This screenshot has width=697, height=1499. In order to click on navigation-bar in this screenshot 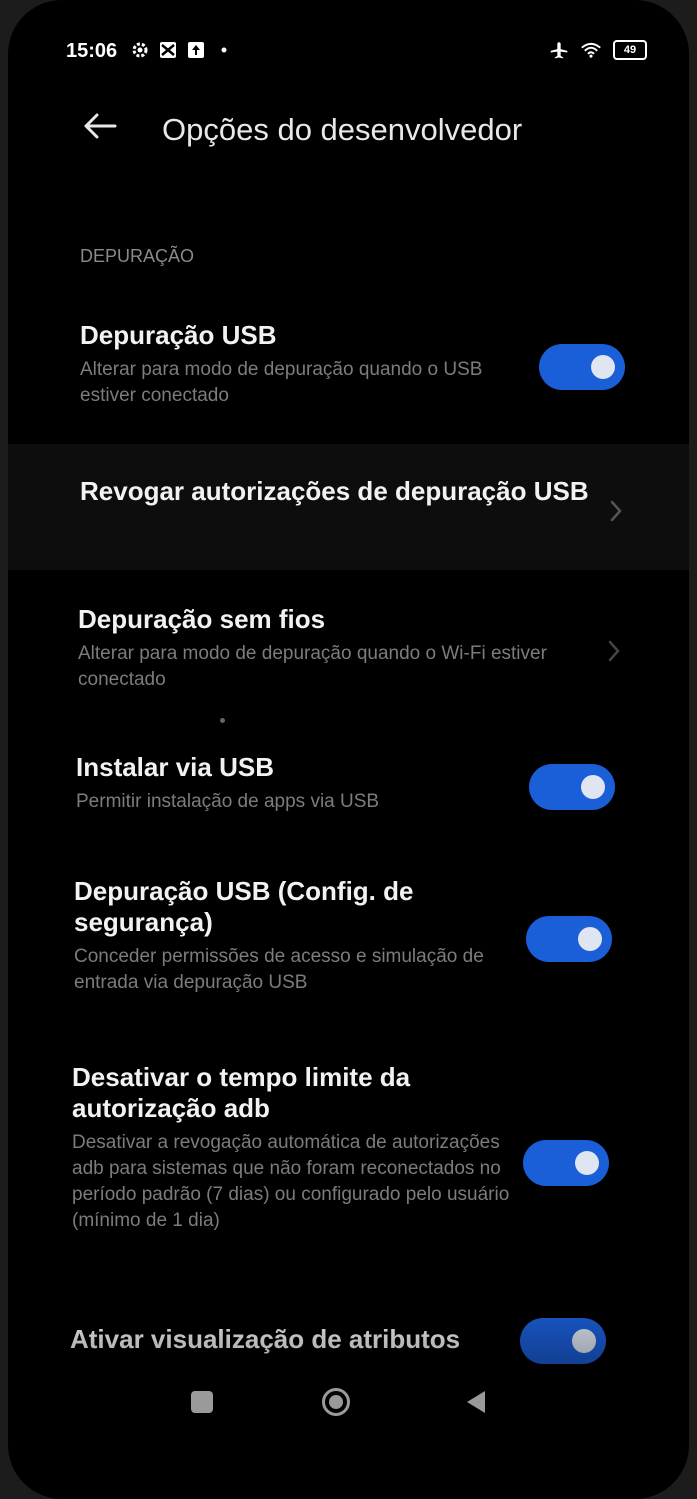, I will do `click(348, 1405)`.